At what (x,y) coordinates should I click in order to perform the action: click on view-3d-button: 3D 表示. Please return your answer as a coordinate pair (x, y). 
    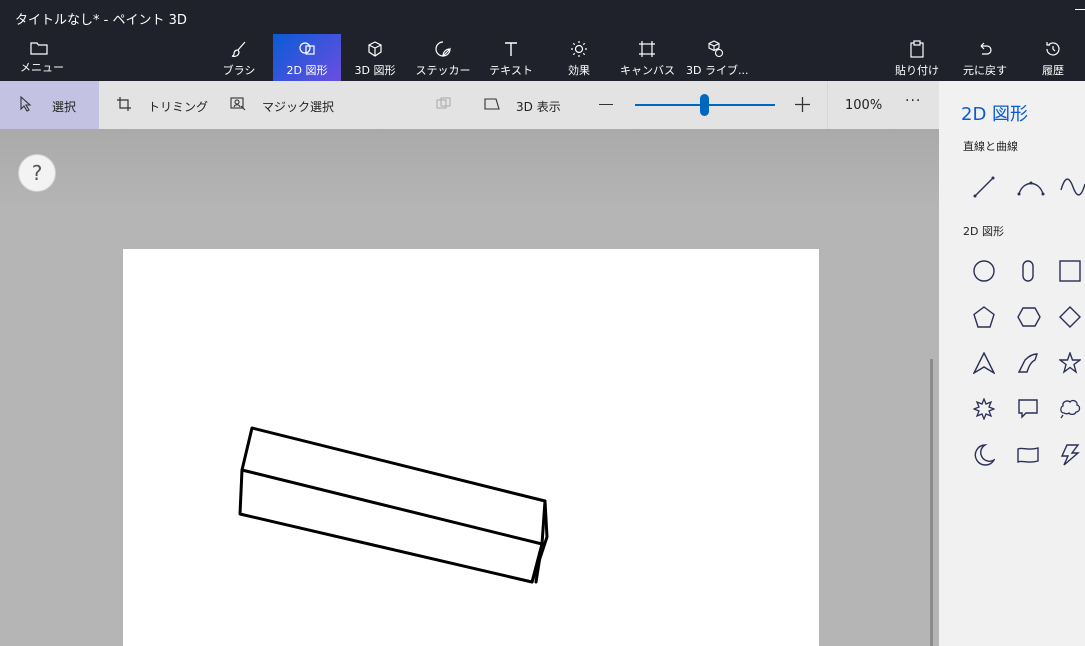
    Looking at the image, I should click on (529, 105).